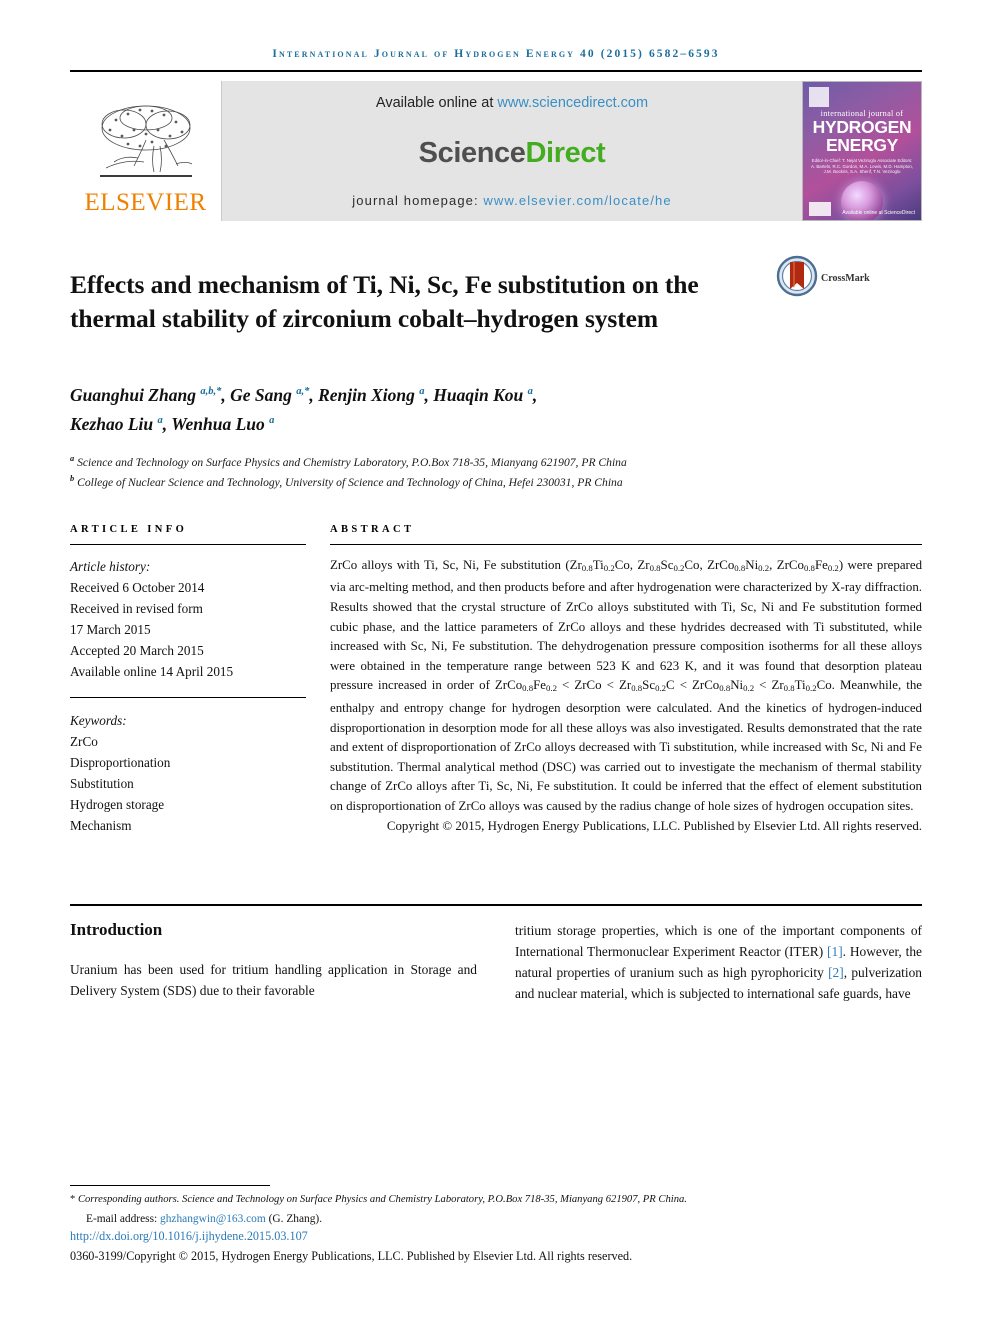 The width and height of the screenshot is (992, 1323). What do you see at coordinates (152, 671) in the screenshot?
I see `history-item: Available online 14 April 2015` at bounding box center [152, 671].